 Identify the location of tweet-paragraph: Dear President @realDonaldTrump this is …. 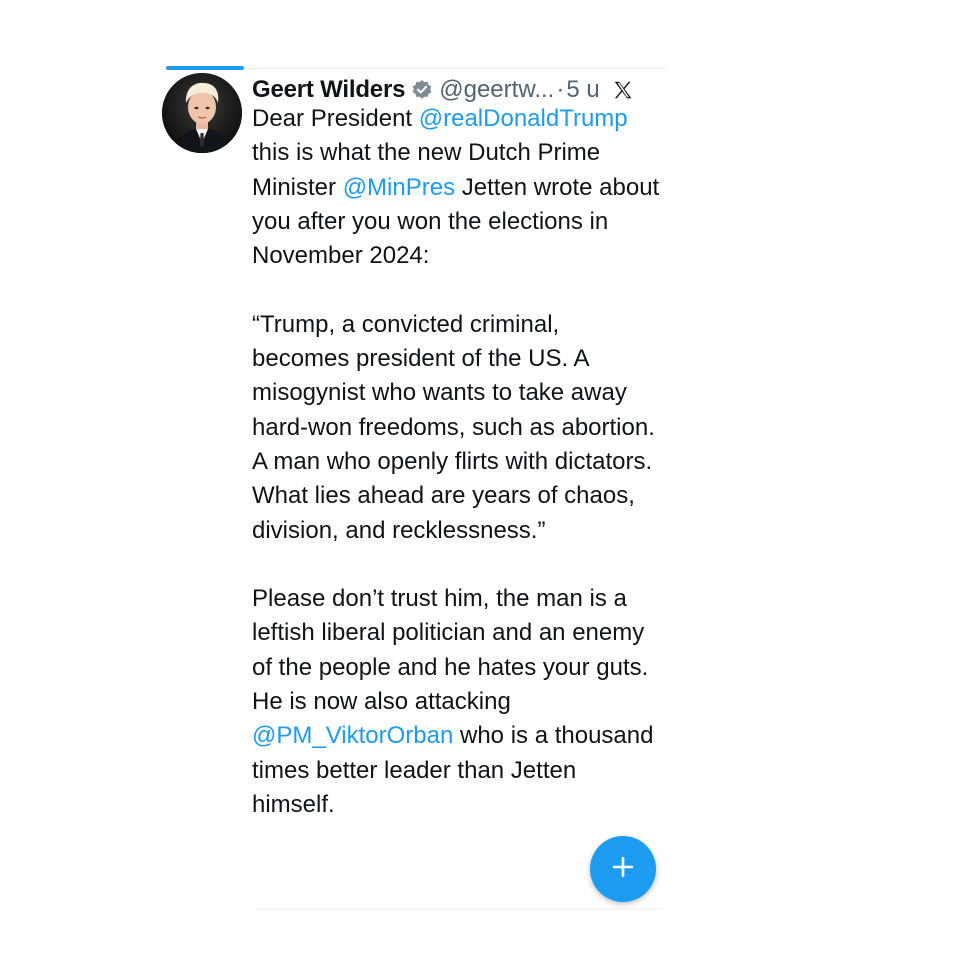
(456, 187).